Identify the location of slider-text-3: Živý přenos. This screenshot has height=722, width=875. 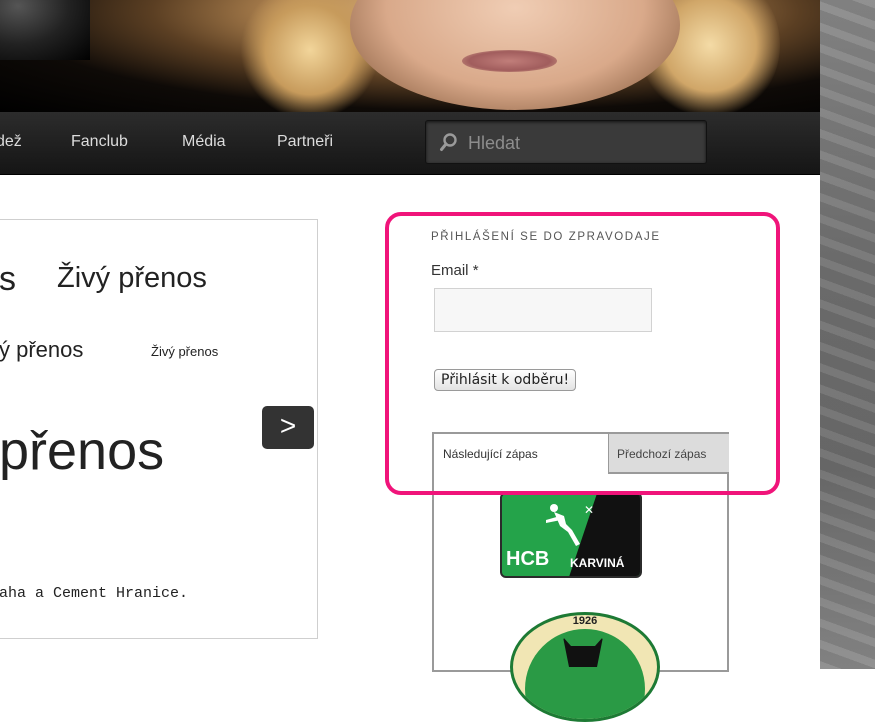
(185, 351).